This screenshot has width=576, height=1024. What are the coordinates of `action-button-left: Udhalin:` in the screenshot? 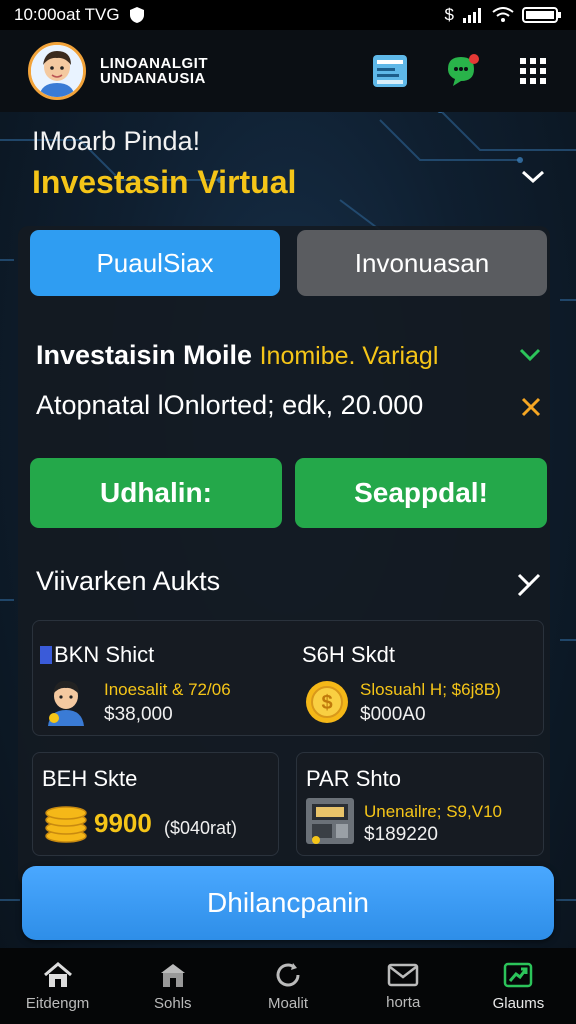 It's located at (156, 493).